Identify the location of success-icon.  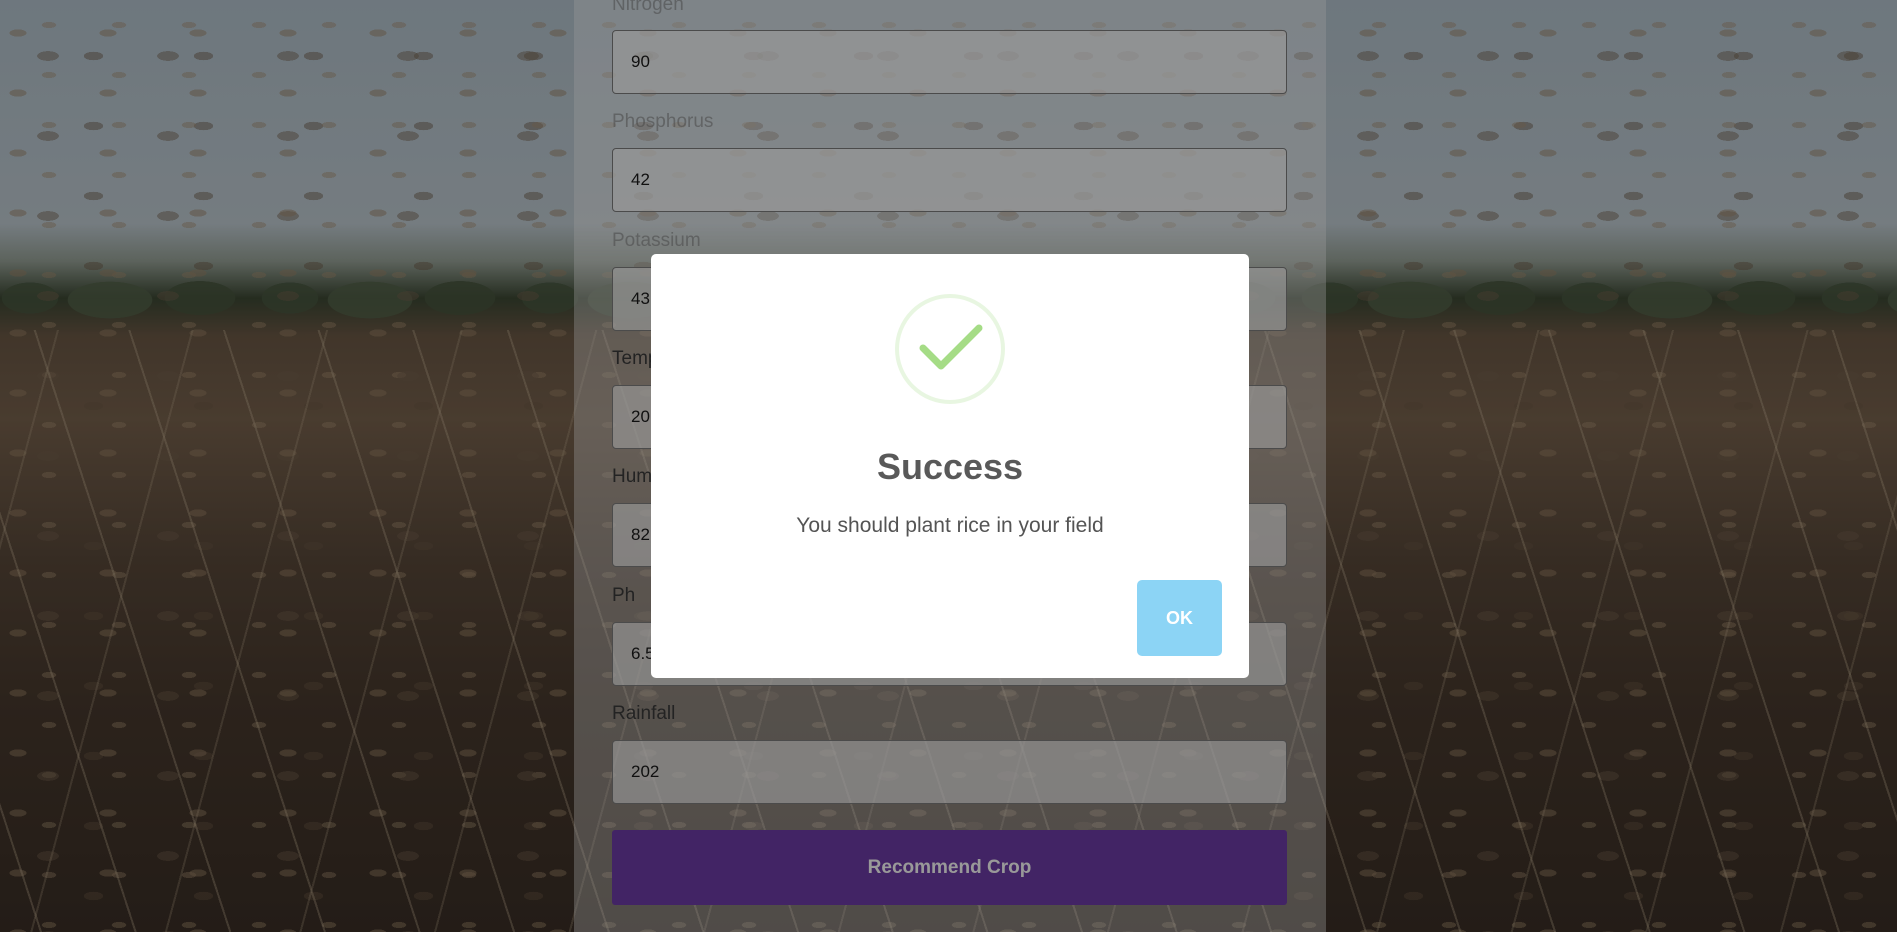
(950, 349).